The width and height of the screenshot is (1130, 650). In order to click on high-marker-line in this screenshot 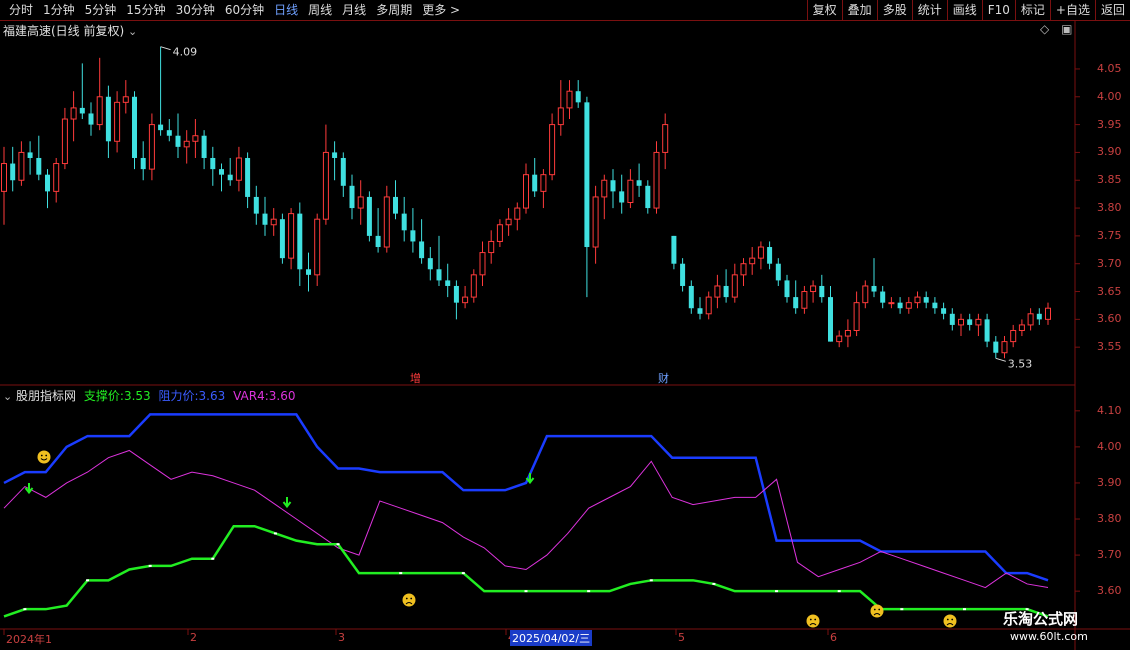, I will do `click(165, 48)`.